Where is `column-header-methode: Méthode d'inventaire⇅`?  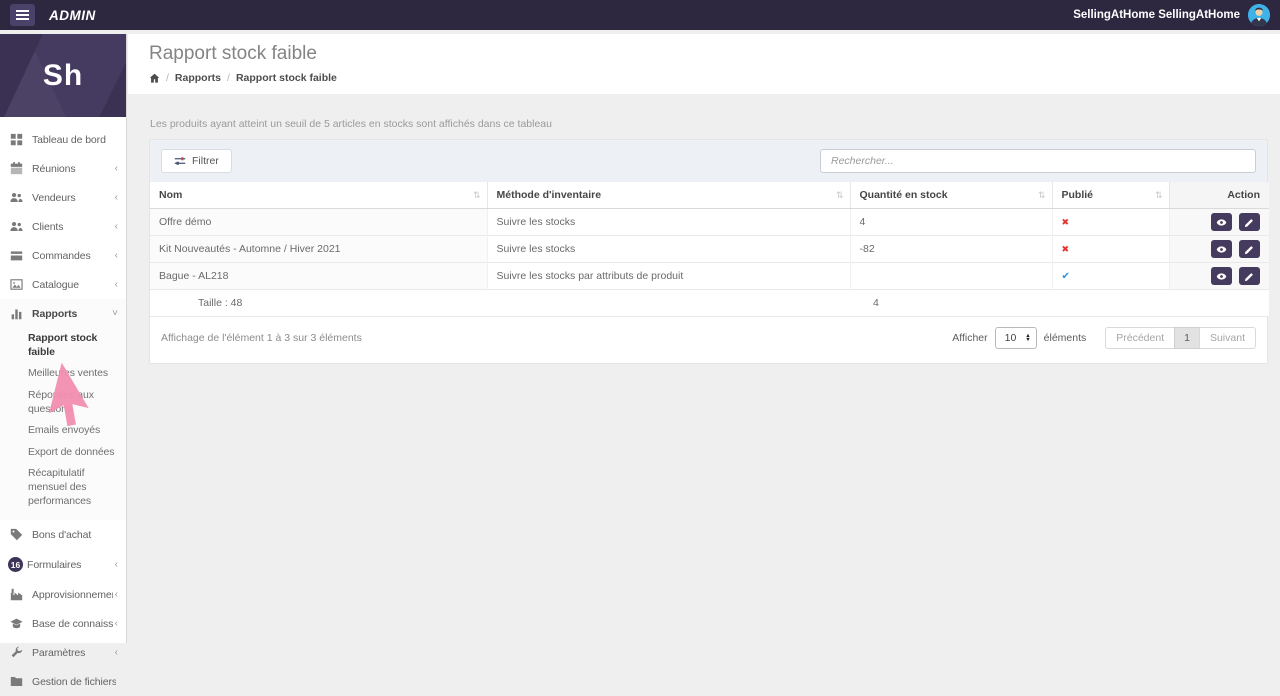
column-header-methode: Méthode d'inventaire⇅ is located at coordinates (668, 195).